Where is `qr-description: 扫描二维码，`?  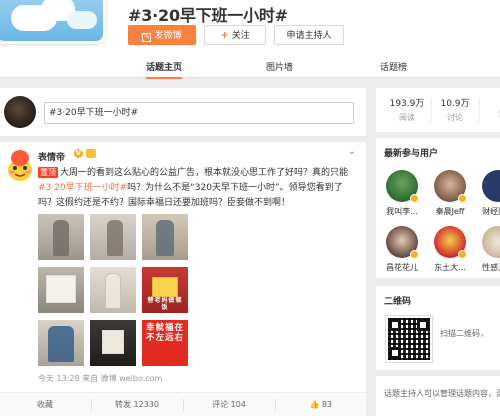
qr-description: 扫描二维码， is located at coordinates (464, 333).